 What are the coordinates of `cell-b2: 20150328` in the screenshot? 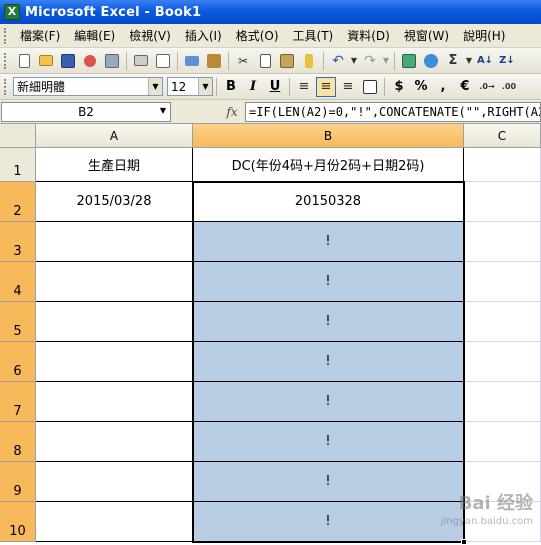 It's located at (328, 202).